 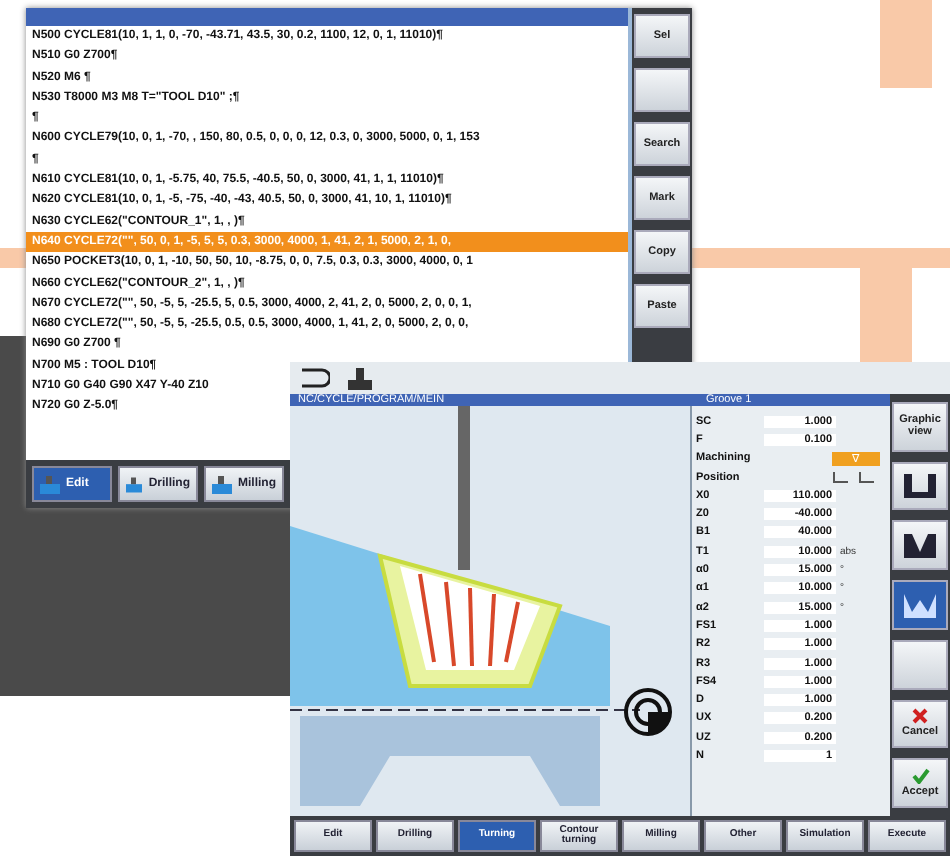 What do you see at coordinates (920, 716) in the screenshot?
I see `close-icon` at bounding box center [920, 716].